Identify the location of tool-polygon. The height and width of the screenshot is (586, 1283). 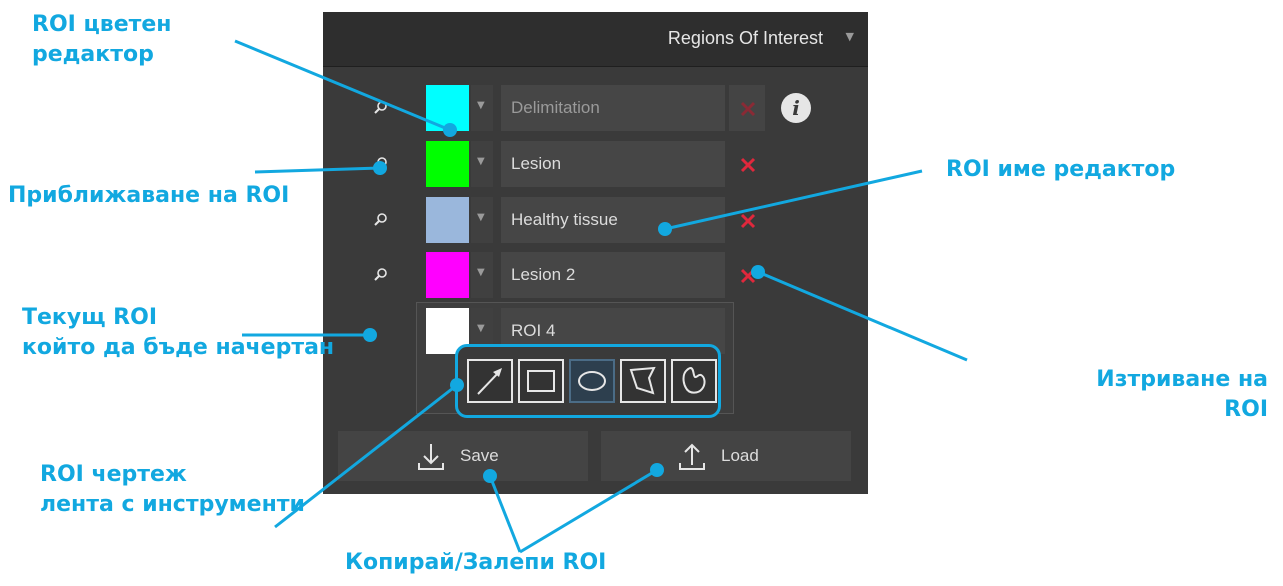
(643, 381).